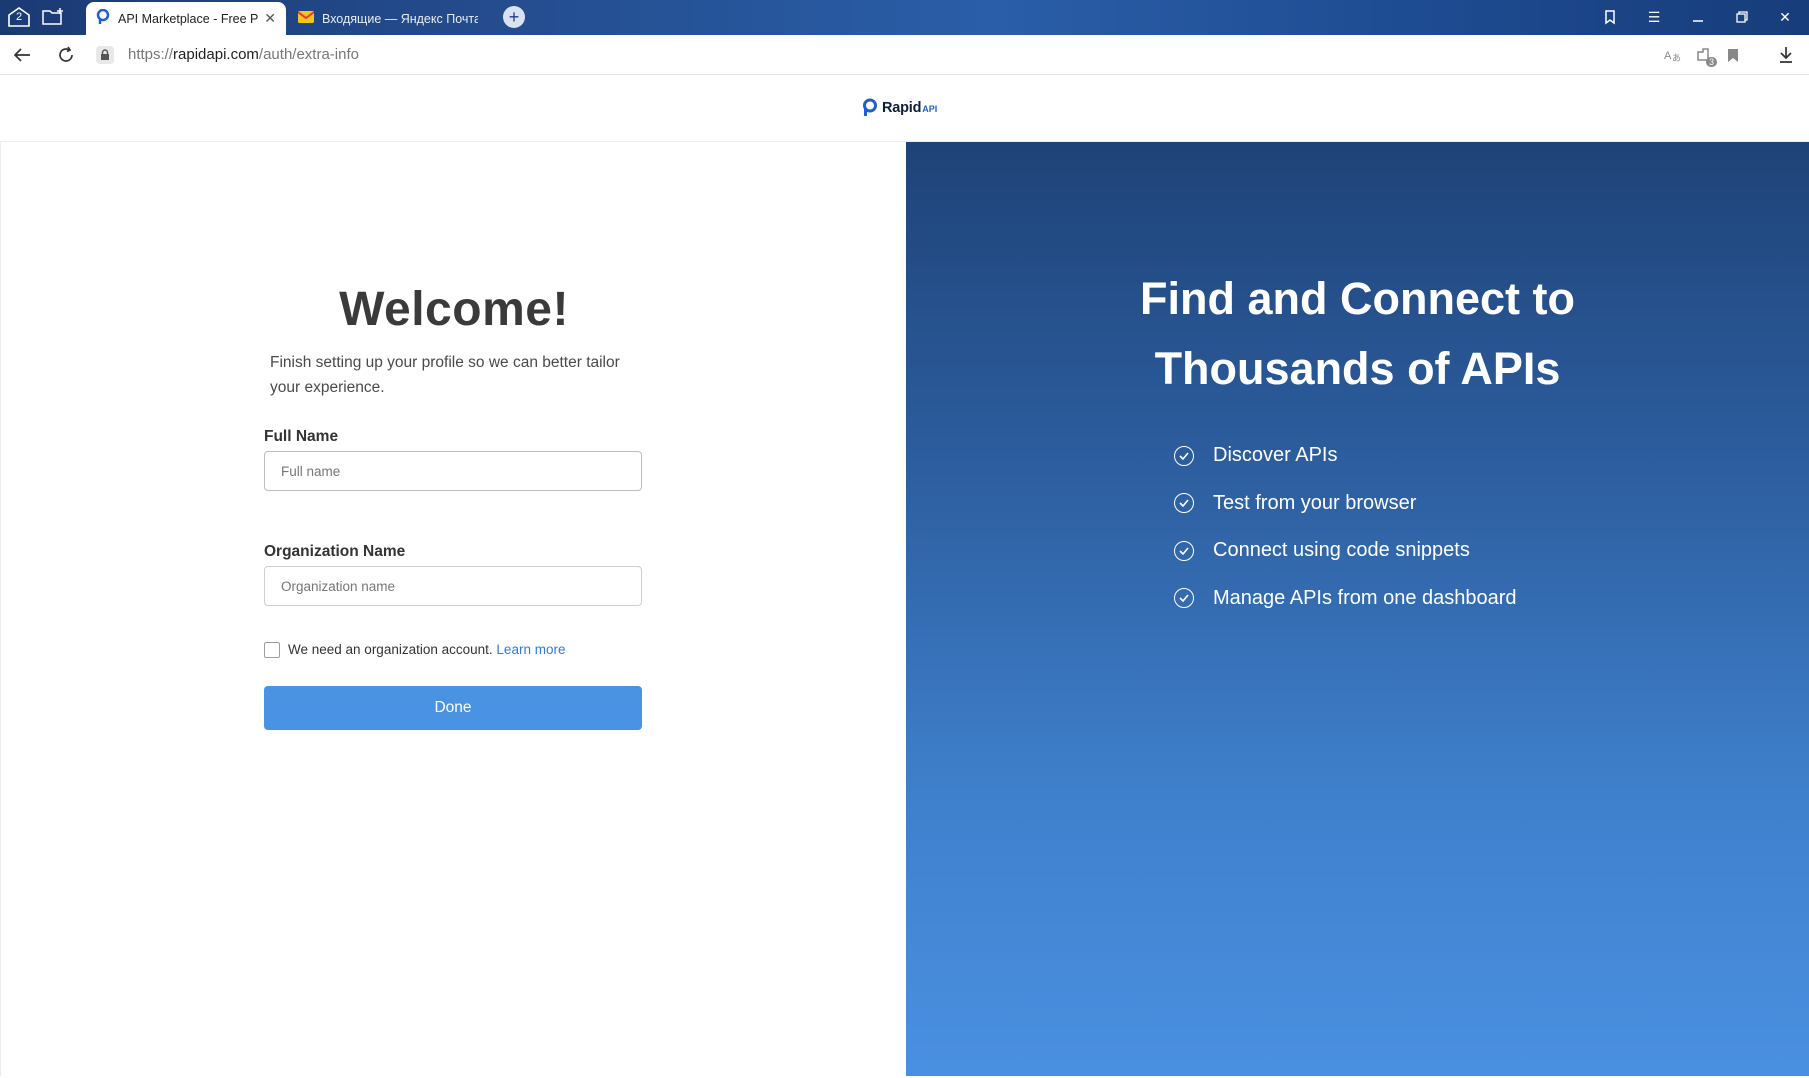  What do you see at coordinates (216, 54) in the screenshot?
I see `url-host: rapidapi.com` at bounding box center [216, 54].